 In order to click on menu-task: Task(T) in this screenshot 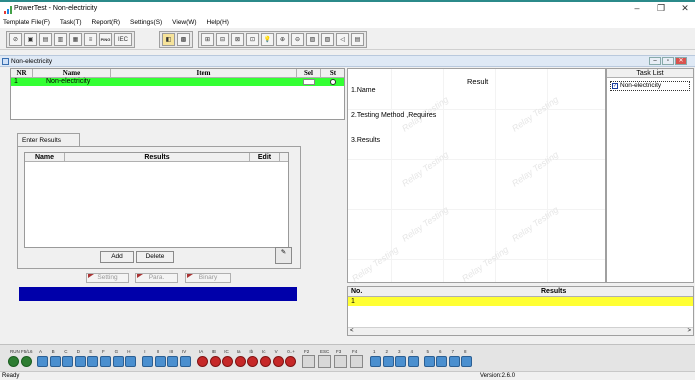, I will do `click(71, 23)`.